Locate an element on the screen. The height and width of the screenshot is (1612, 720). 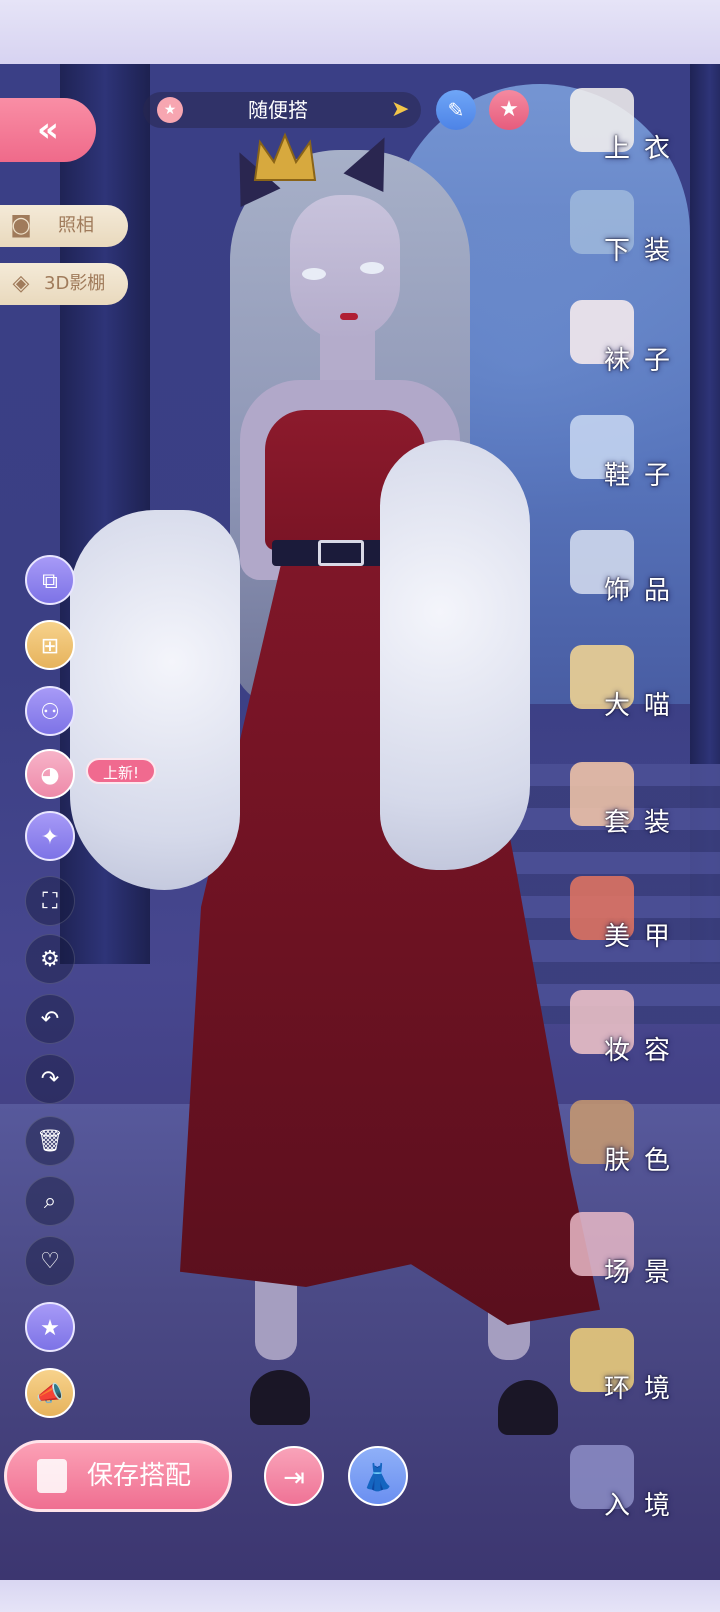
redo-icon: ↷ is located at coordinates (50, 1079).